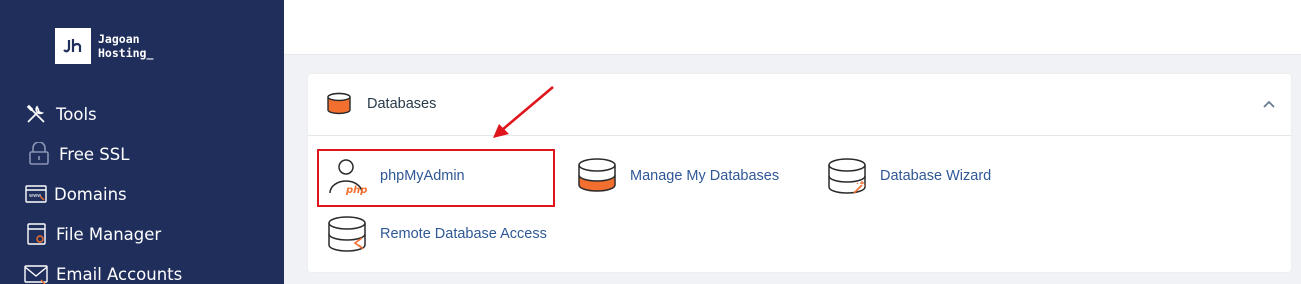 This screenshot has width=1301, height=284. I want to click on sidebar-item-label: Free SSL, so click(94, 154).